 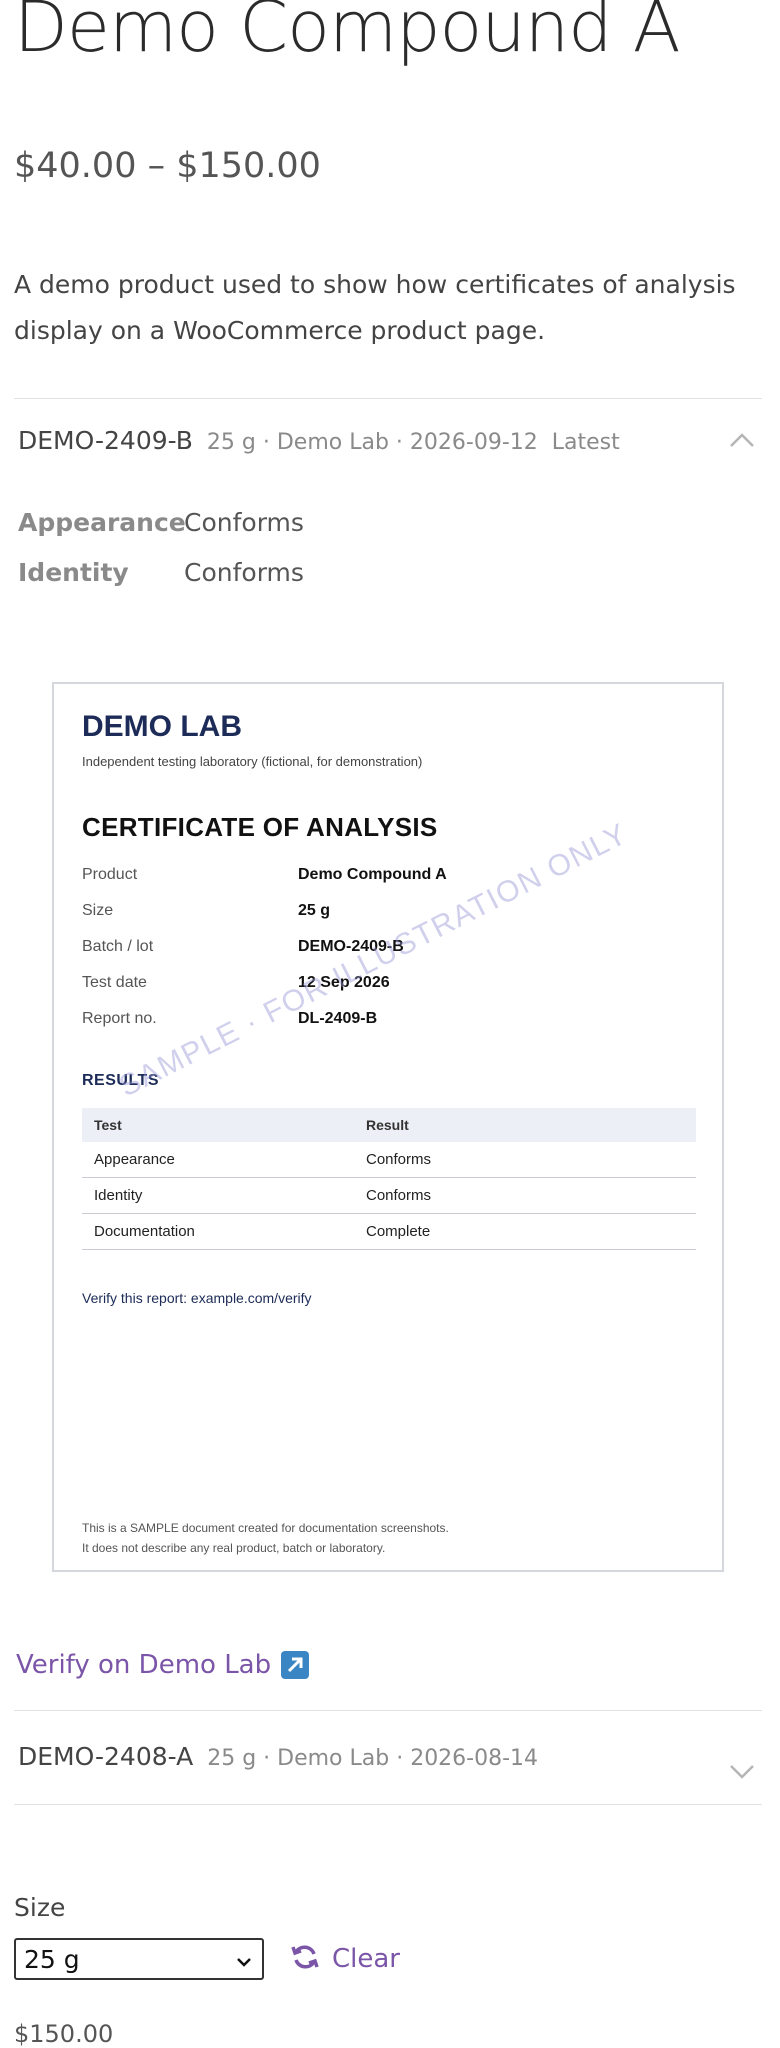 What do you see at coordinates (161, 572) in the screenshot?
I see `result-row: Identity Conforms` at bounding box center [161, 572].